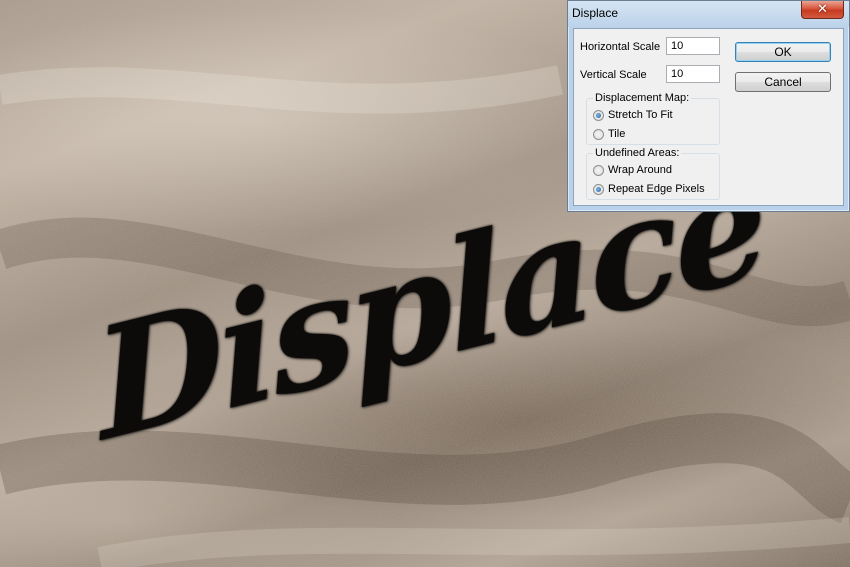 This screenshot has width=850, height=567. I want to click on displacement-map-title: Displacement Map:, so click(642, 98).